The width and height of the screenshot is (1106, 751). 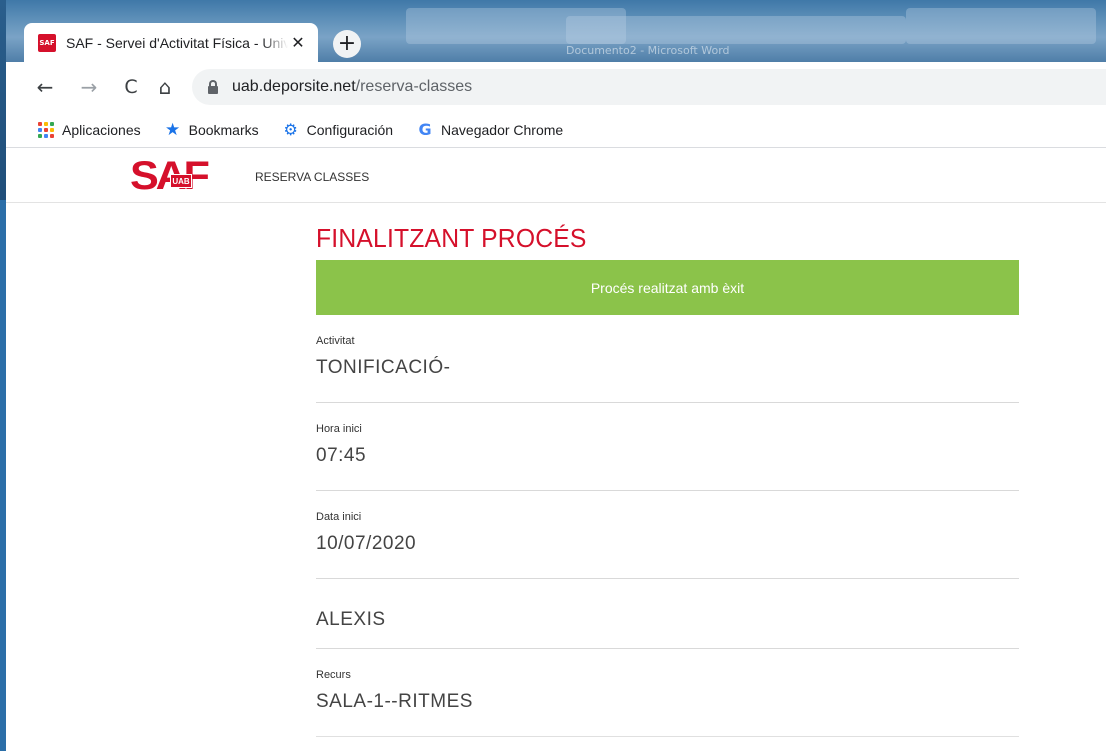 I want to click on bookmark-label: Navegador Chrome, so click(x=502, y=129).